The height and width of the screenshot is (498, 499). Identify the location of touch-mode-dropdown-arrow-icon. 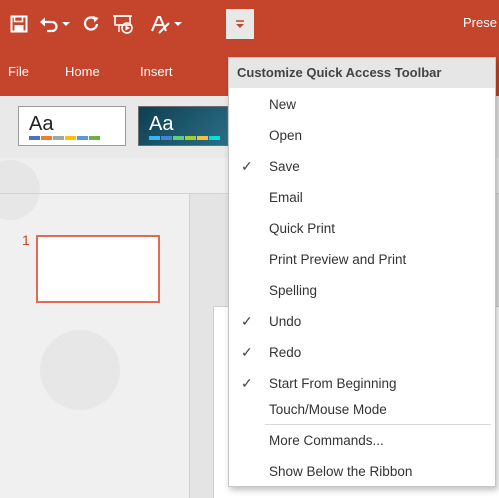
(178, 24).